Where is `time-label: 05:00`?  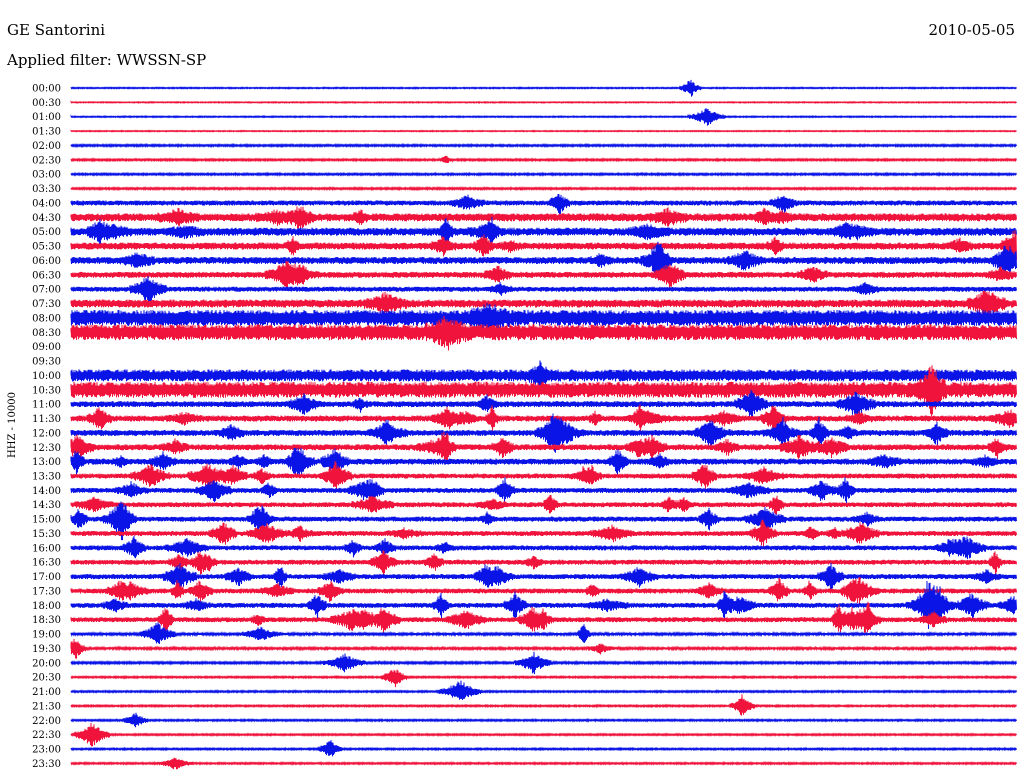 time-label: 05:00 is located at coordinates (46, 232).